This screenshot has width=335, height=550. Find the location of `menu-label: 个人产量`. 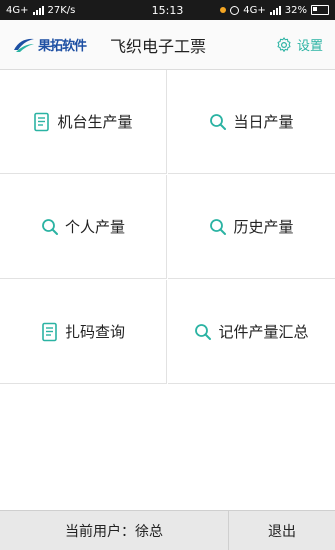

menu-label: 个人产量 is located at coordinates (94, 227).